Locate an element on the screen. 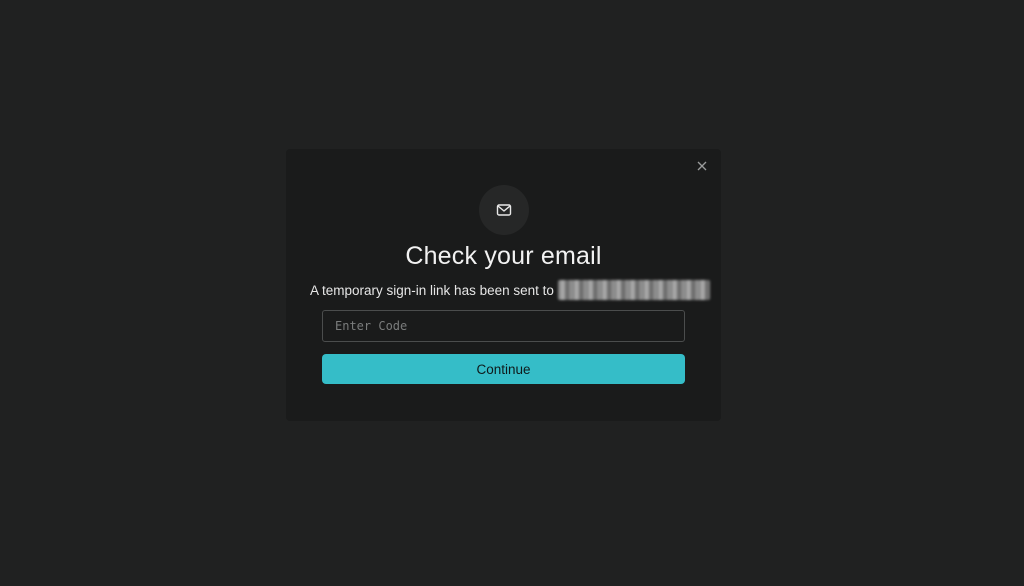 This screenshot has width=1024, height=586. close-button is located at coordinates (702, 166).